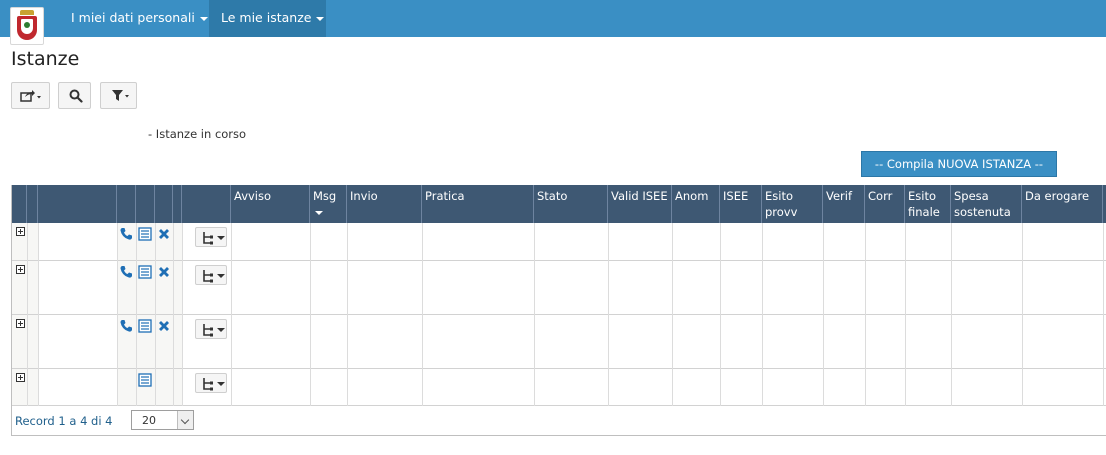 Image resolution: width=1106 pixels, height=455 pixels. What do you see at coordinates (384, 204) in the screenshot?
I see `column-header-invio: Invio` at bounding box center [384, 204].